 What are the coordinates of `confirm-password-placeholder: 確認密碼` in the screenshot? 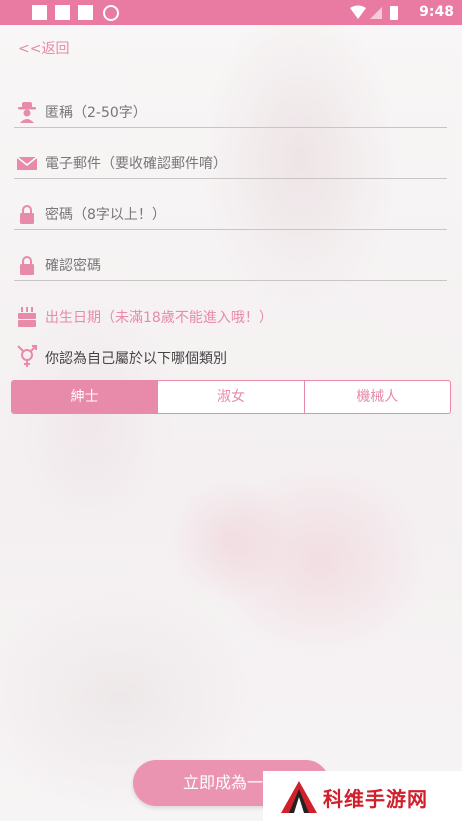 It's located at (73, 266).